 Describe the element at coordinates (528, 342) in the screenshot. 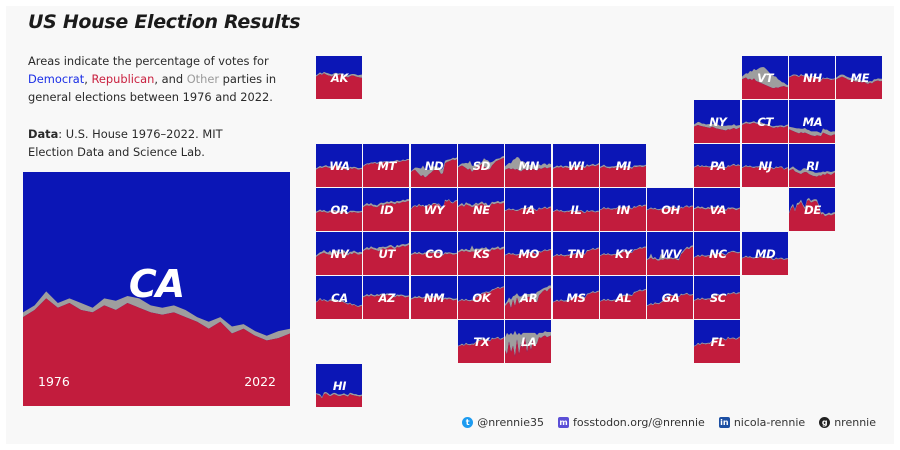

I see `state-tile-la: LA` at that location.